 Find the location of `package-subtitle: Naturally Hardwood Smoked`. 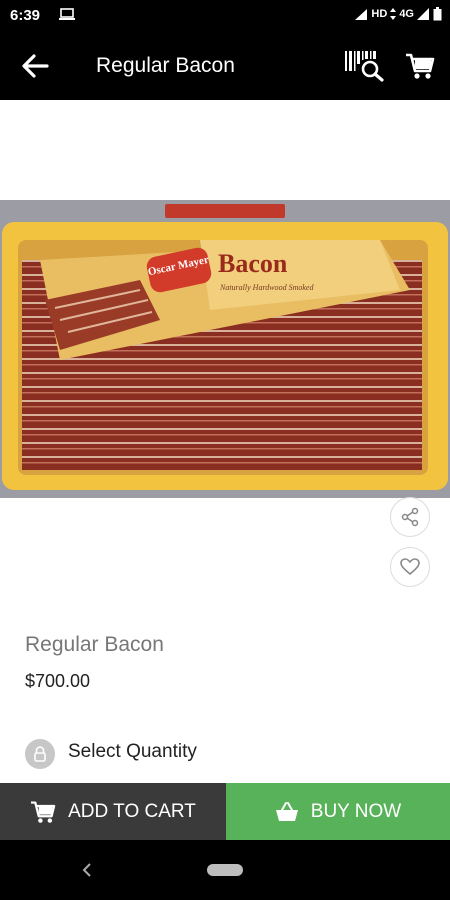

package-subtitle: Naturally Hardwood Smoked is located at coordinates (266, 287).